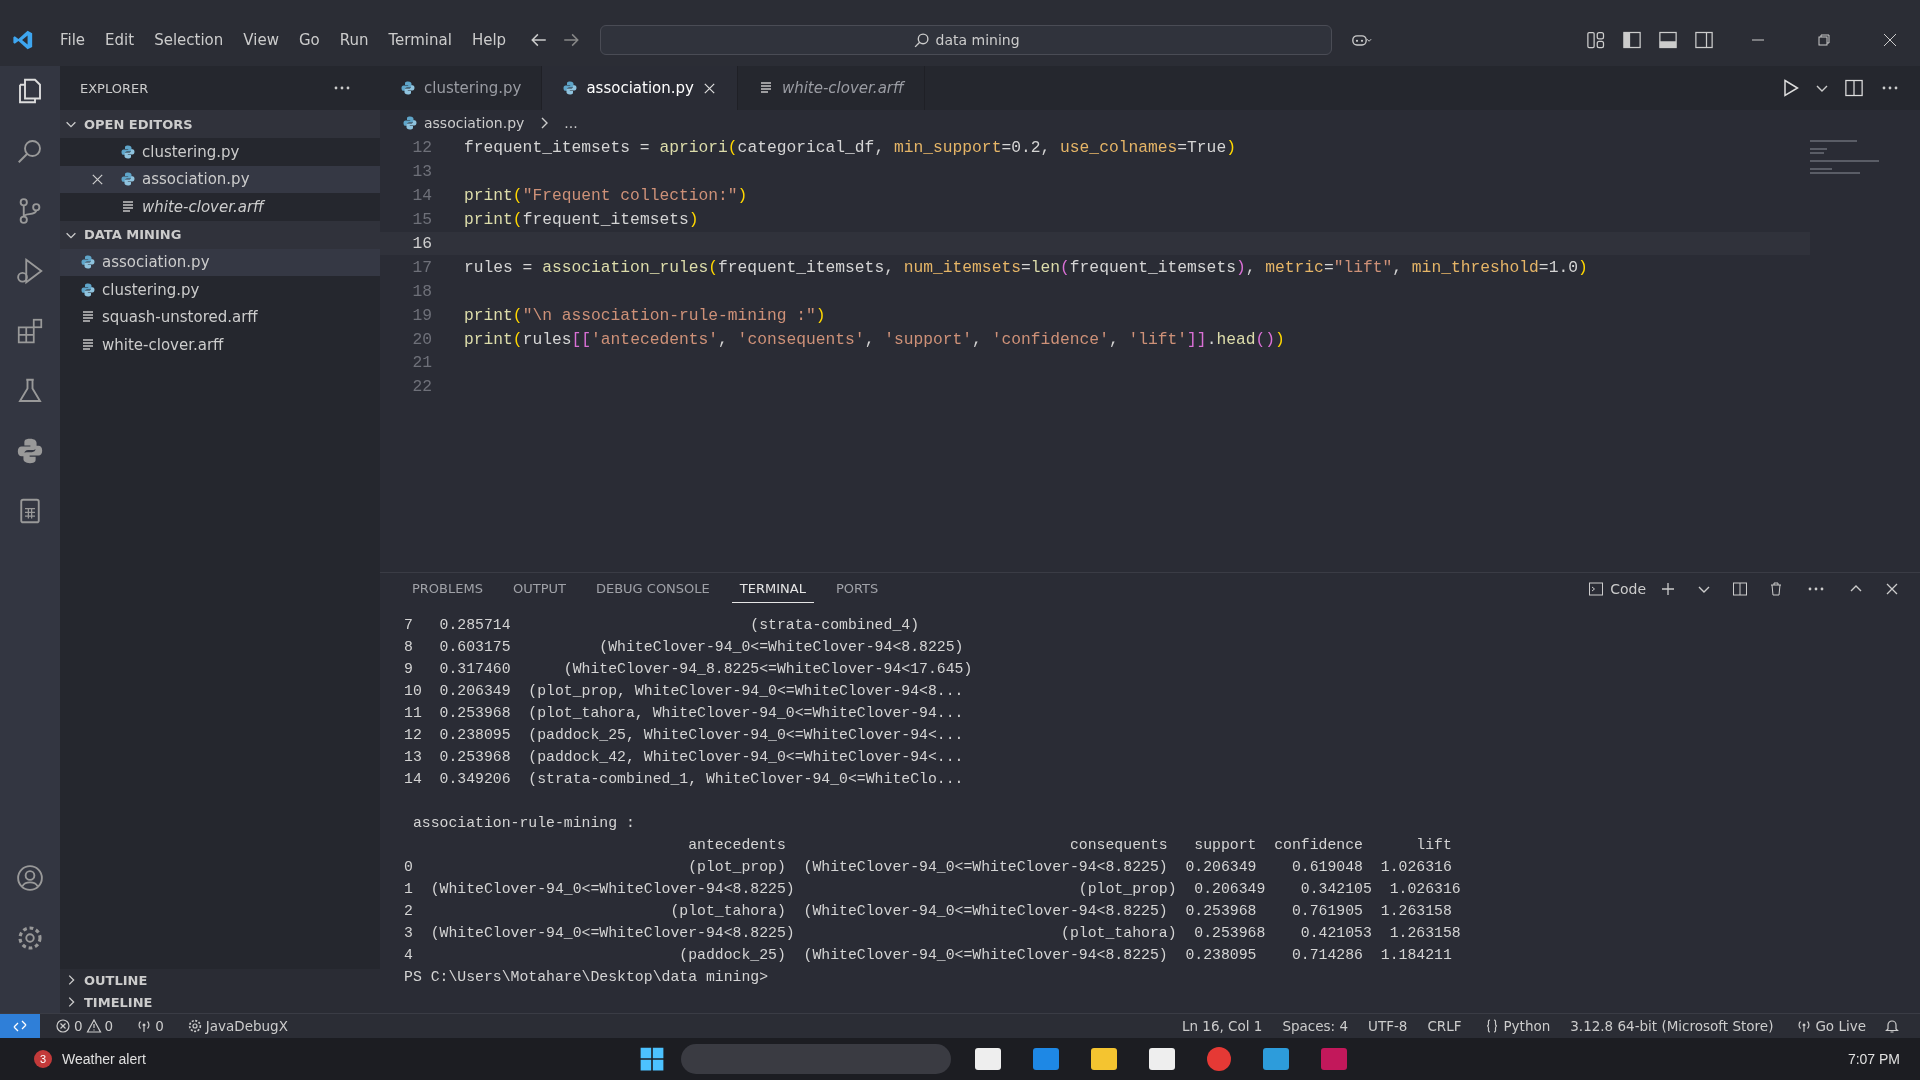 The image size is (1920, 1080). What do you see at coordinates (189, 40) in the screenshot?
I see `menu-item: Selection` at bounding box center [189, 40].